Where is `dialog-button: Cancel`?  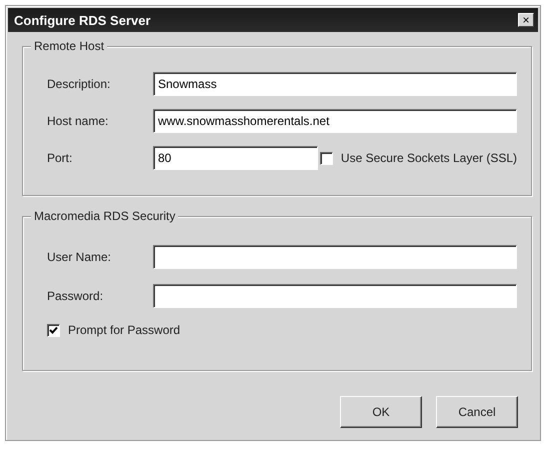 dialog-button: Cancel is located at coordinates (477, 412).